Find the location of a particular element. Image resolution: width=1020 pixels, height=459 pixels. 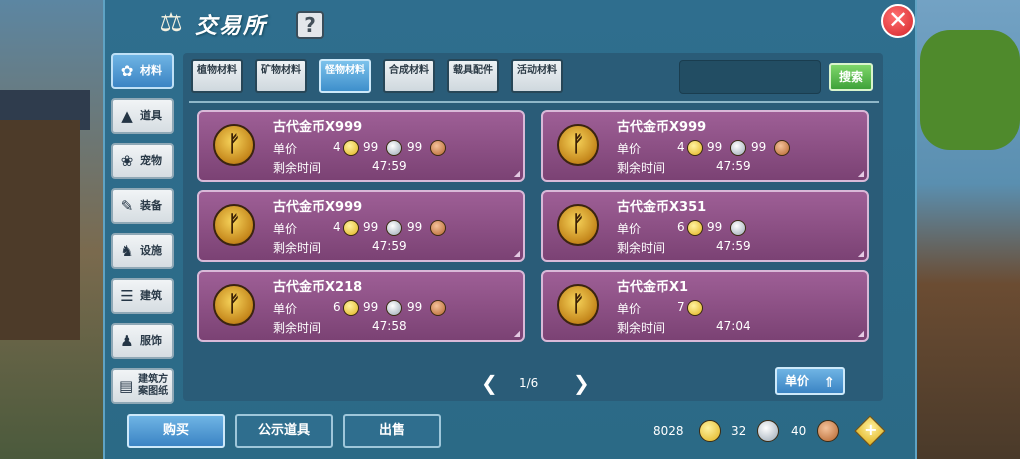

buy-button: 购买 is located at coordinates (176, 431).